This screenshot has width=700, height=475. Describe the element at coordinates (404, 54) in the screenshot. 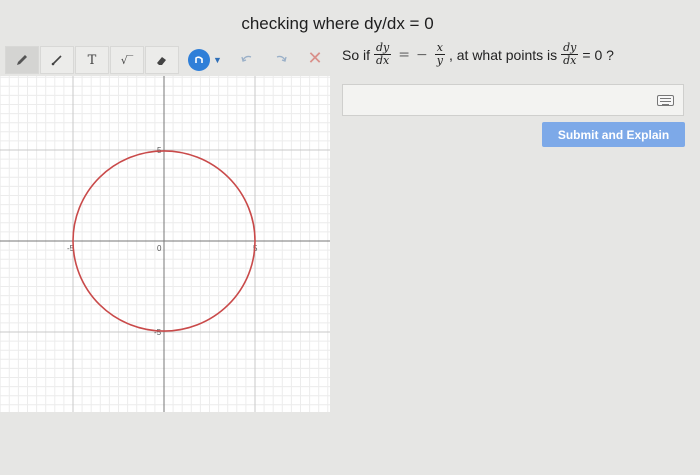

I see `equals-sign: =` at that location.